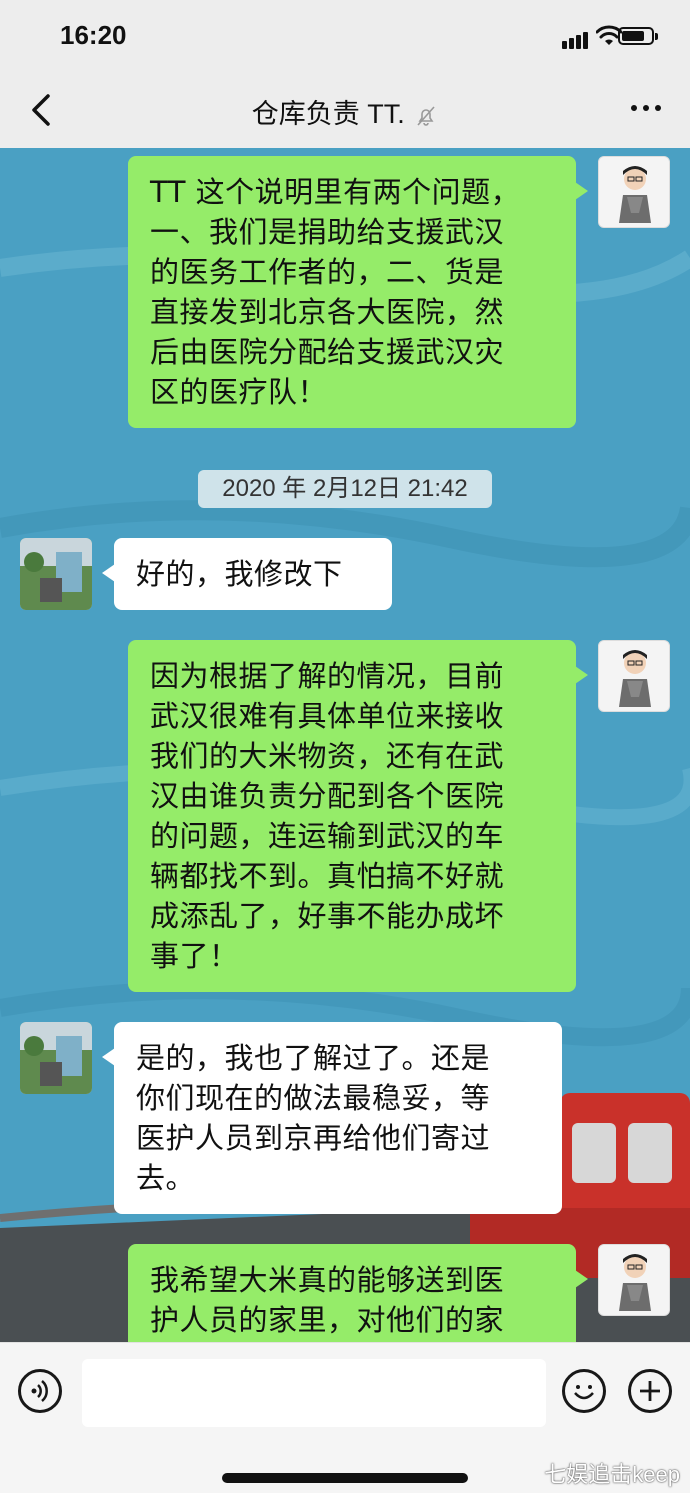  Describe the element at coordinates (247, 574) in the screenshot. I see `message-bubble-peer: 好的，我修改下` at that location.